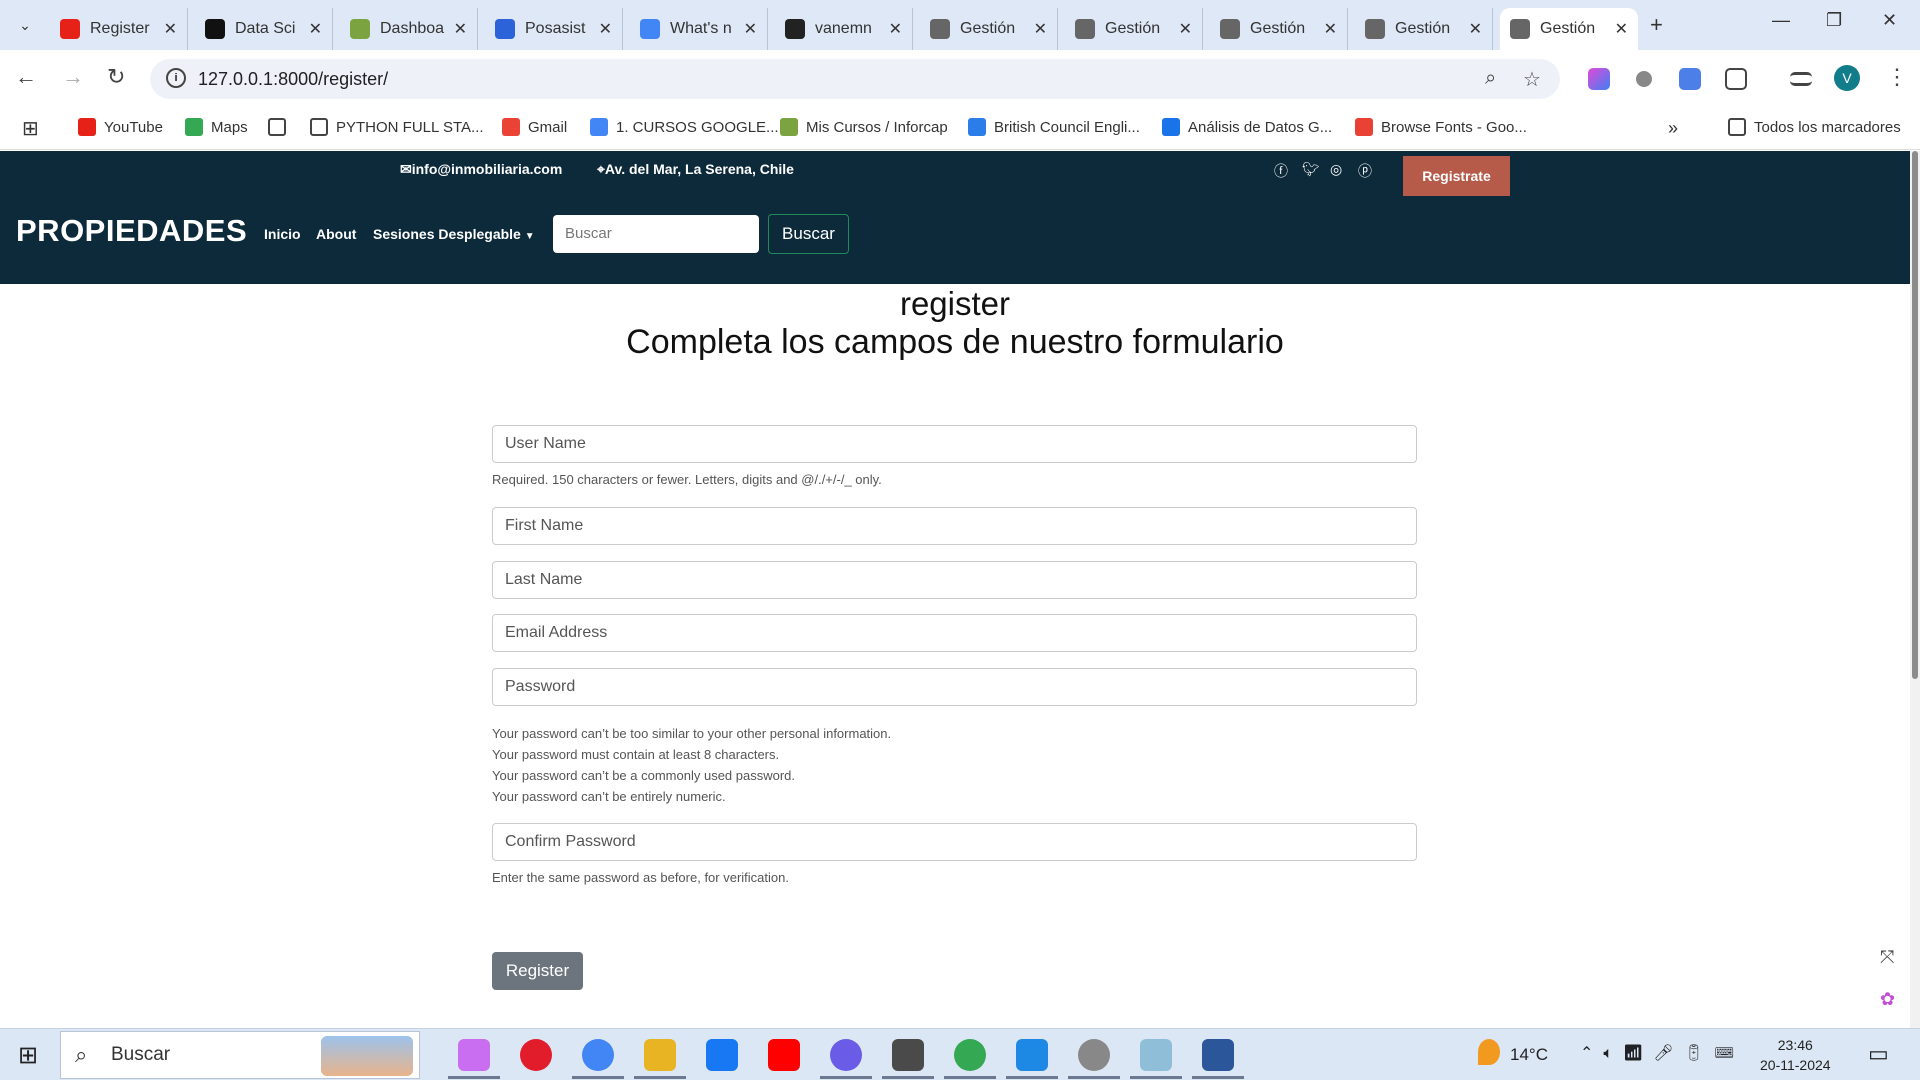 This screenshot has width=1920, height=1080. Describe the element at coordinates (1336, 169) in the screenshot. I see `instagram-icon: ◎` at that location.